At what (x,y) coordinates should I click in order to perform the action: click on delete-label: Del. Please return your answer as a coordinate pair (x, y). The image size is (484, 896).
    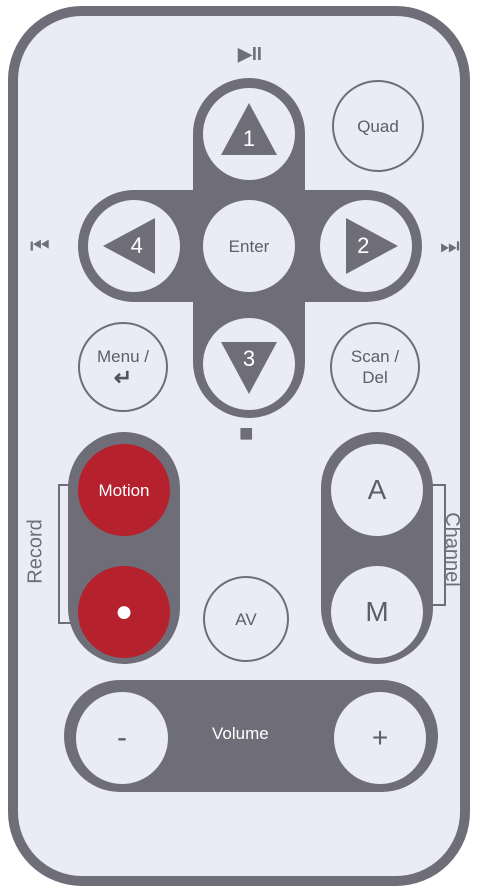
    Looking at the image, I should click on (375, 377).